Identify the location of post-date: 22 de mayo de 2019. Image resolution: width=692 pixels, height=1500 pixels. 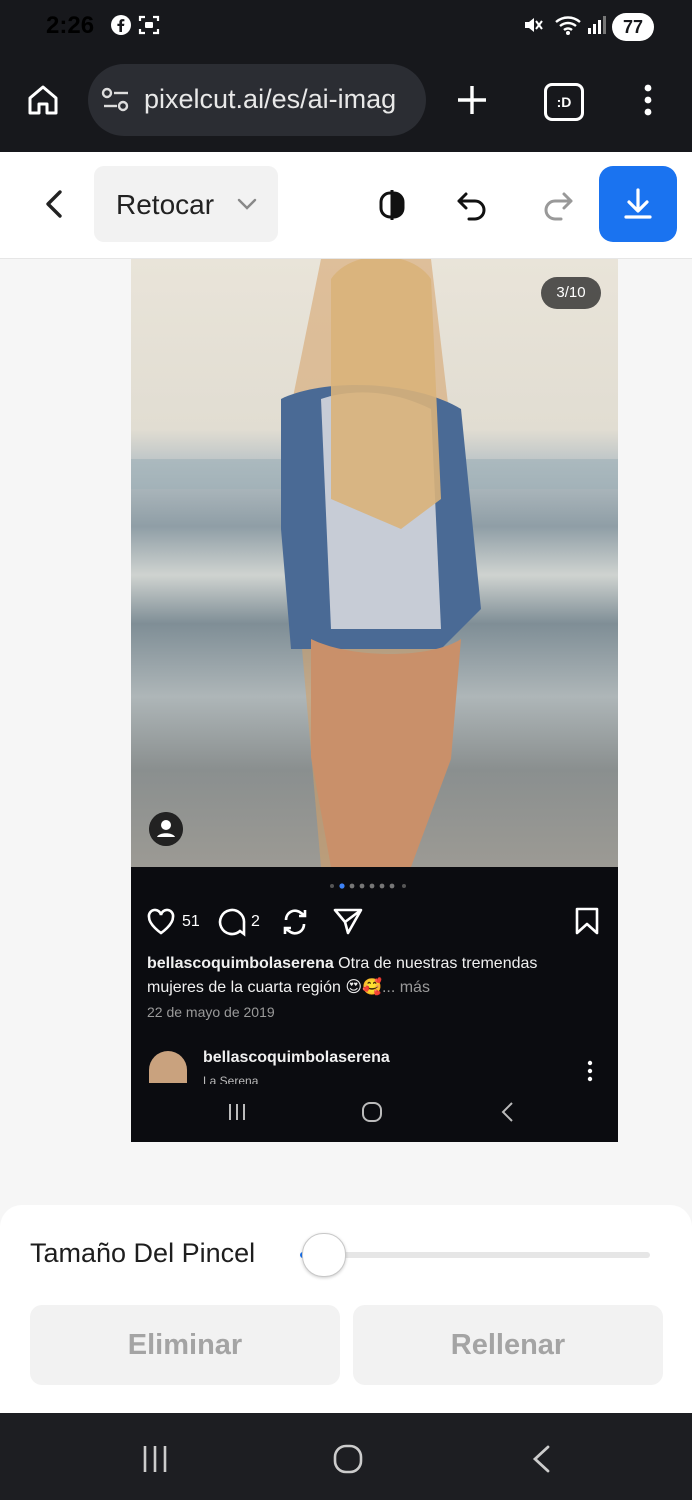
(211, 1012).